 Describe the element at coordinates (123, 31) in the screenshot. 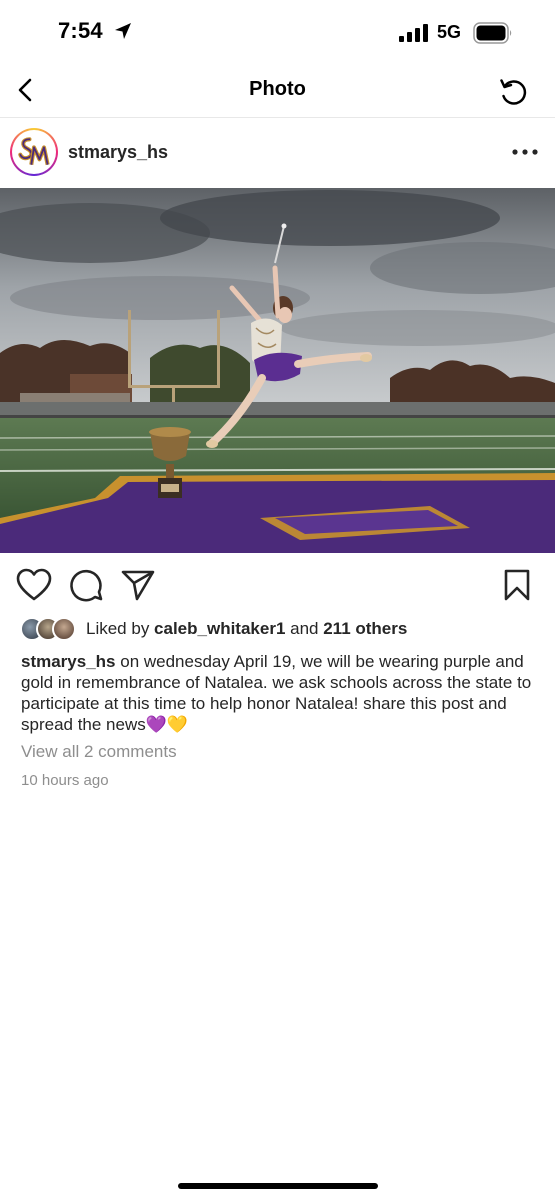

I see `location-arrow-icon` at that location.